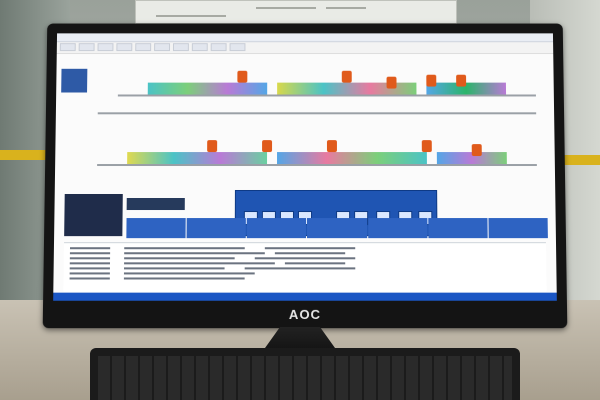 This screenshot has height=400, width=600. I want to click on notice-board, so click(296, 12).